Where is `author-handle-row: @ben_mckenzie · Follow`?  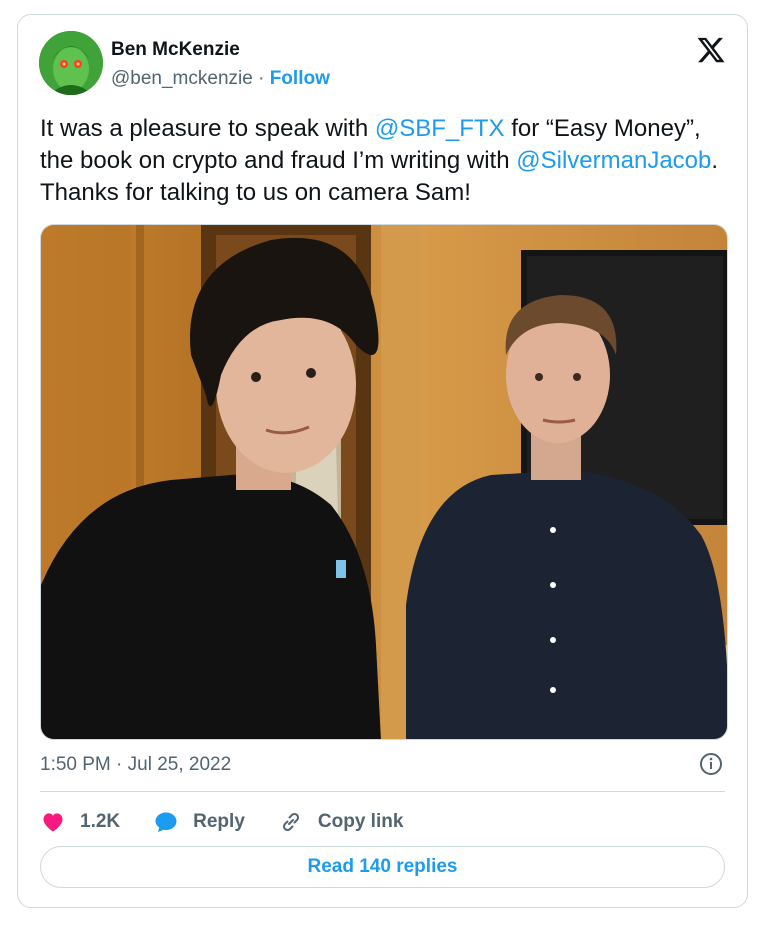 author-handle-row: @ben_mckenzie · Follow is located at coordinates (220, 79).